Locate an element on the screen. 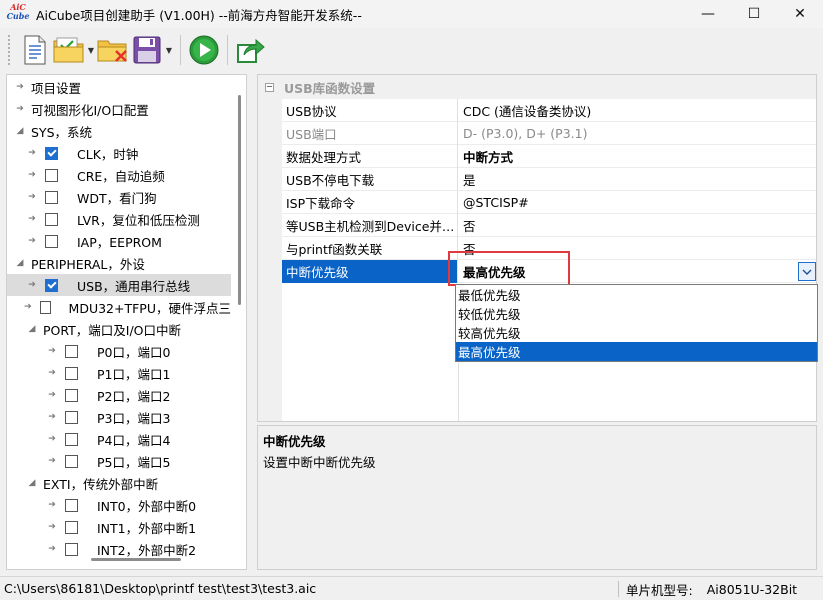 The height and width of the screenshot is (600, 823). tree-item: ➔ P0口，端口0 is located at coordinates (119, 351).